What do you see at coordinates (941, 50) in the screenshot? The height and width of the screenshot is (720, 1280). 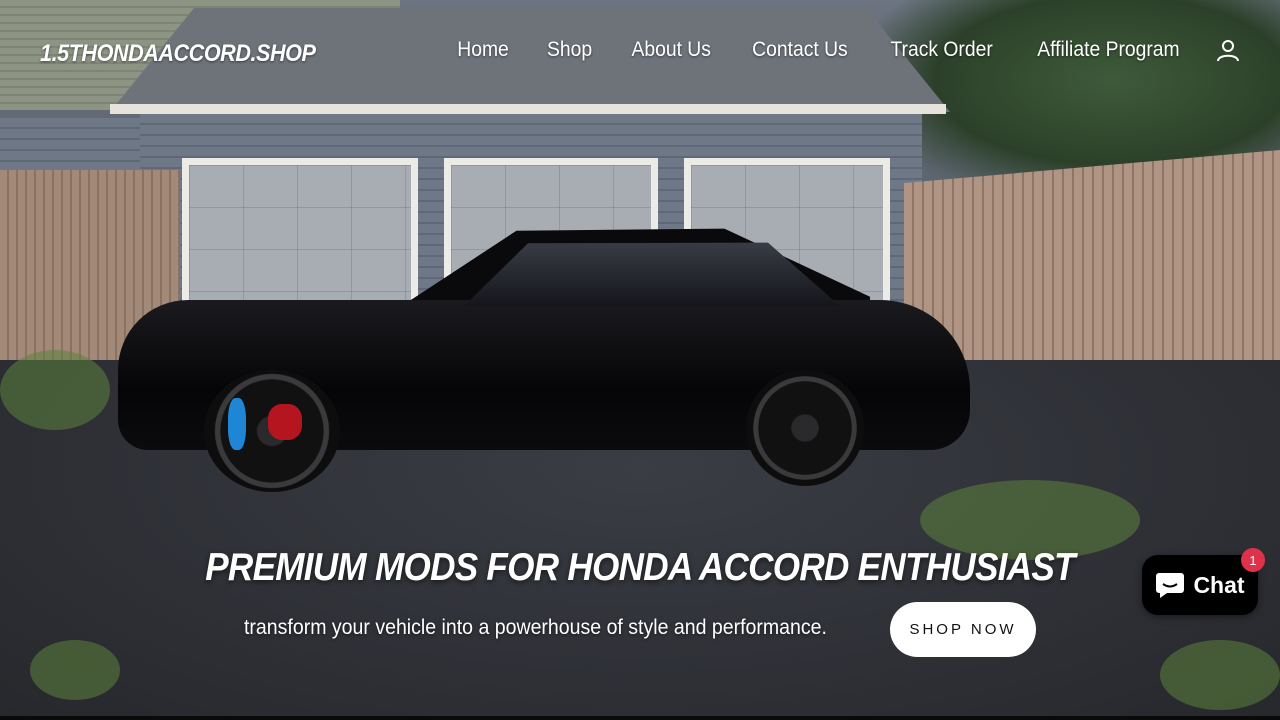 I see `nav-track-order: Track Order` at bounding box center [941, 50].